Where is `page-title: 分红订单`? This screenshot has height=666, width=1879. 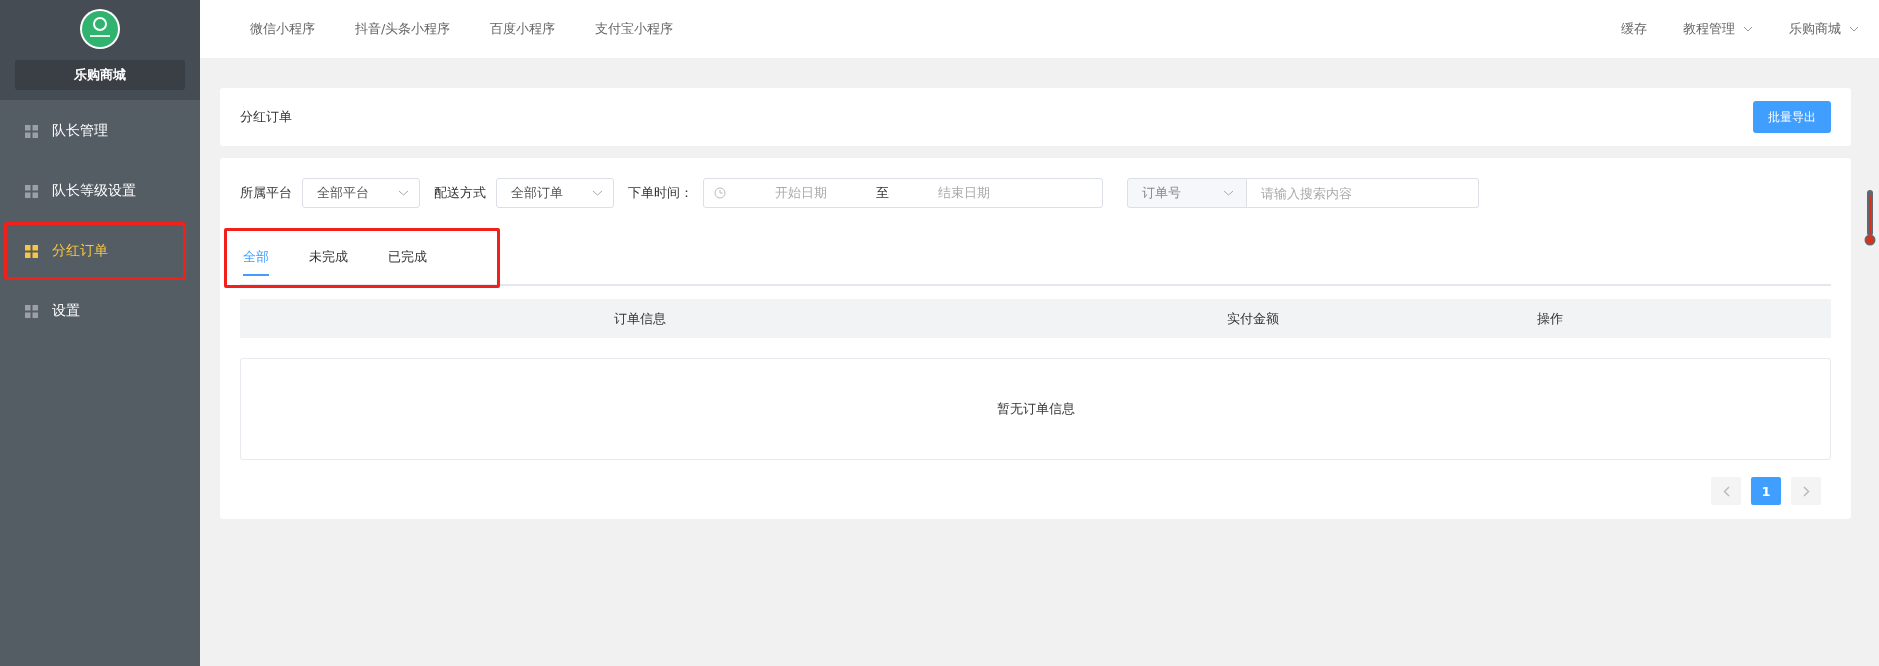
page-title: 分红订单 is located at coordinates (266, 117).